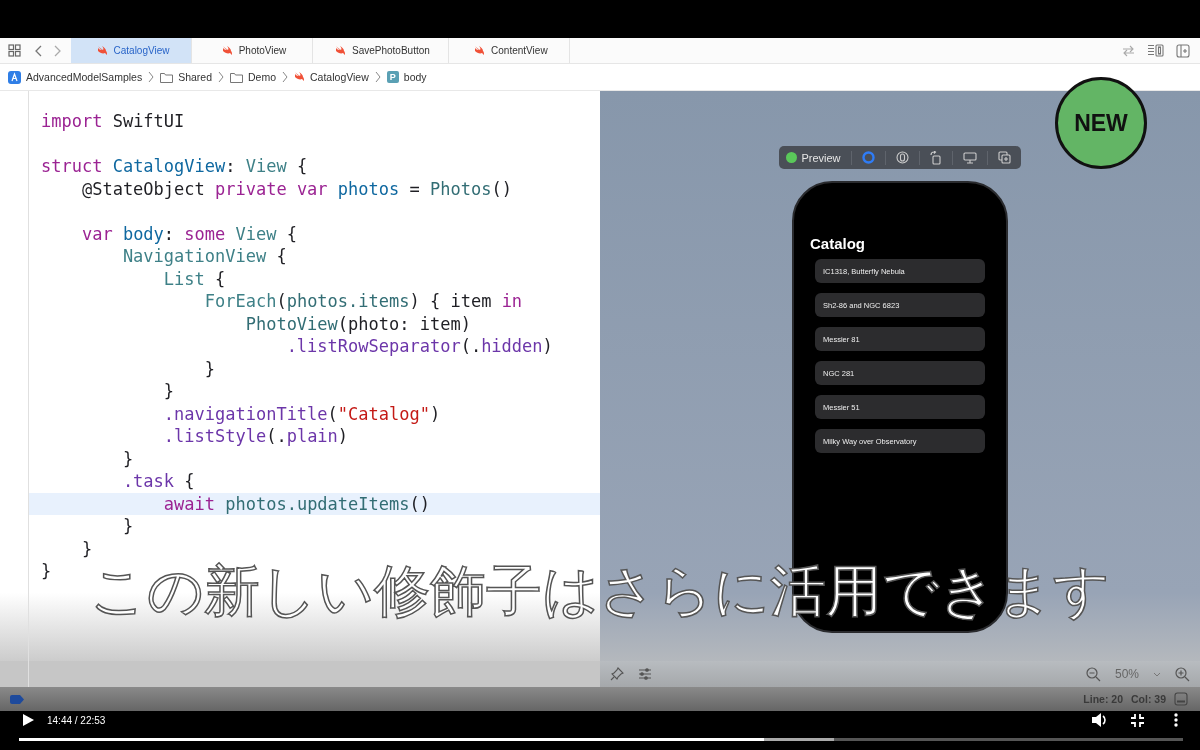 The width and height of the screenshot is (1200, 750). Describe the element at coordinates (1103, 699) in the screenshot. I see `cursor-line: Line: 20` at that location.